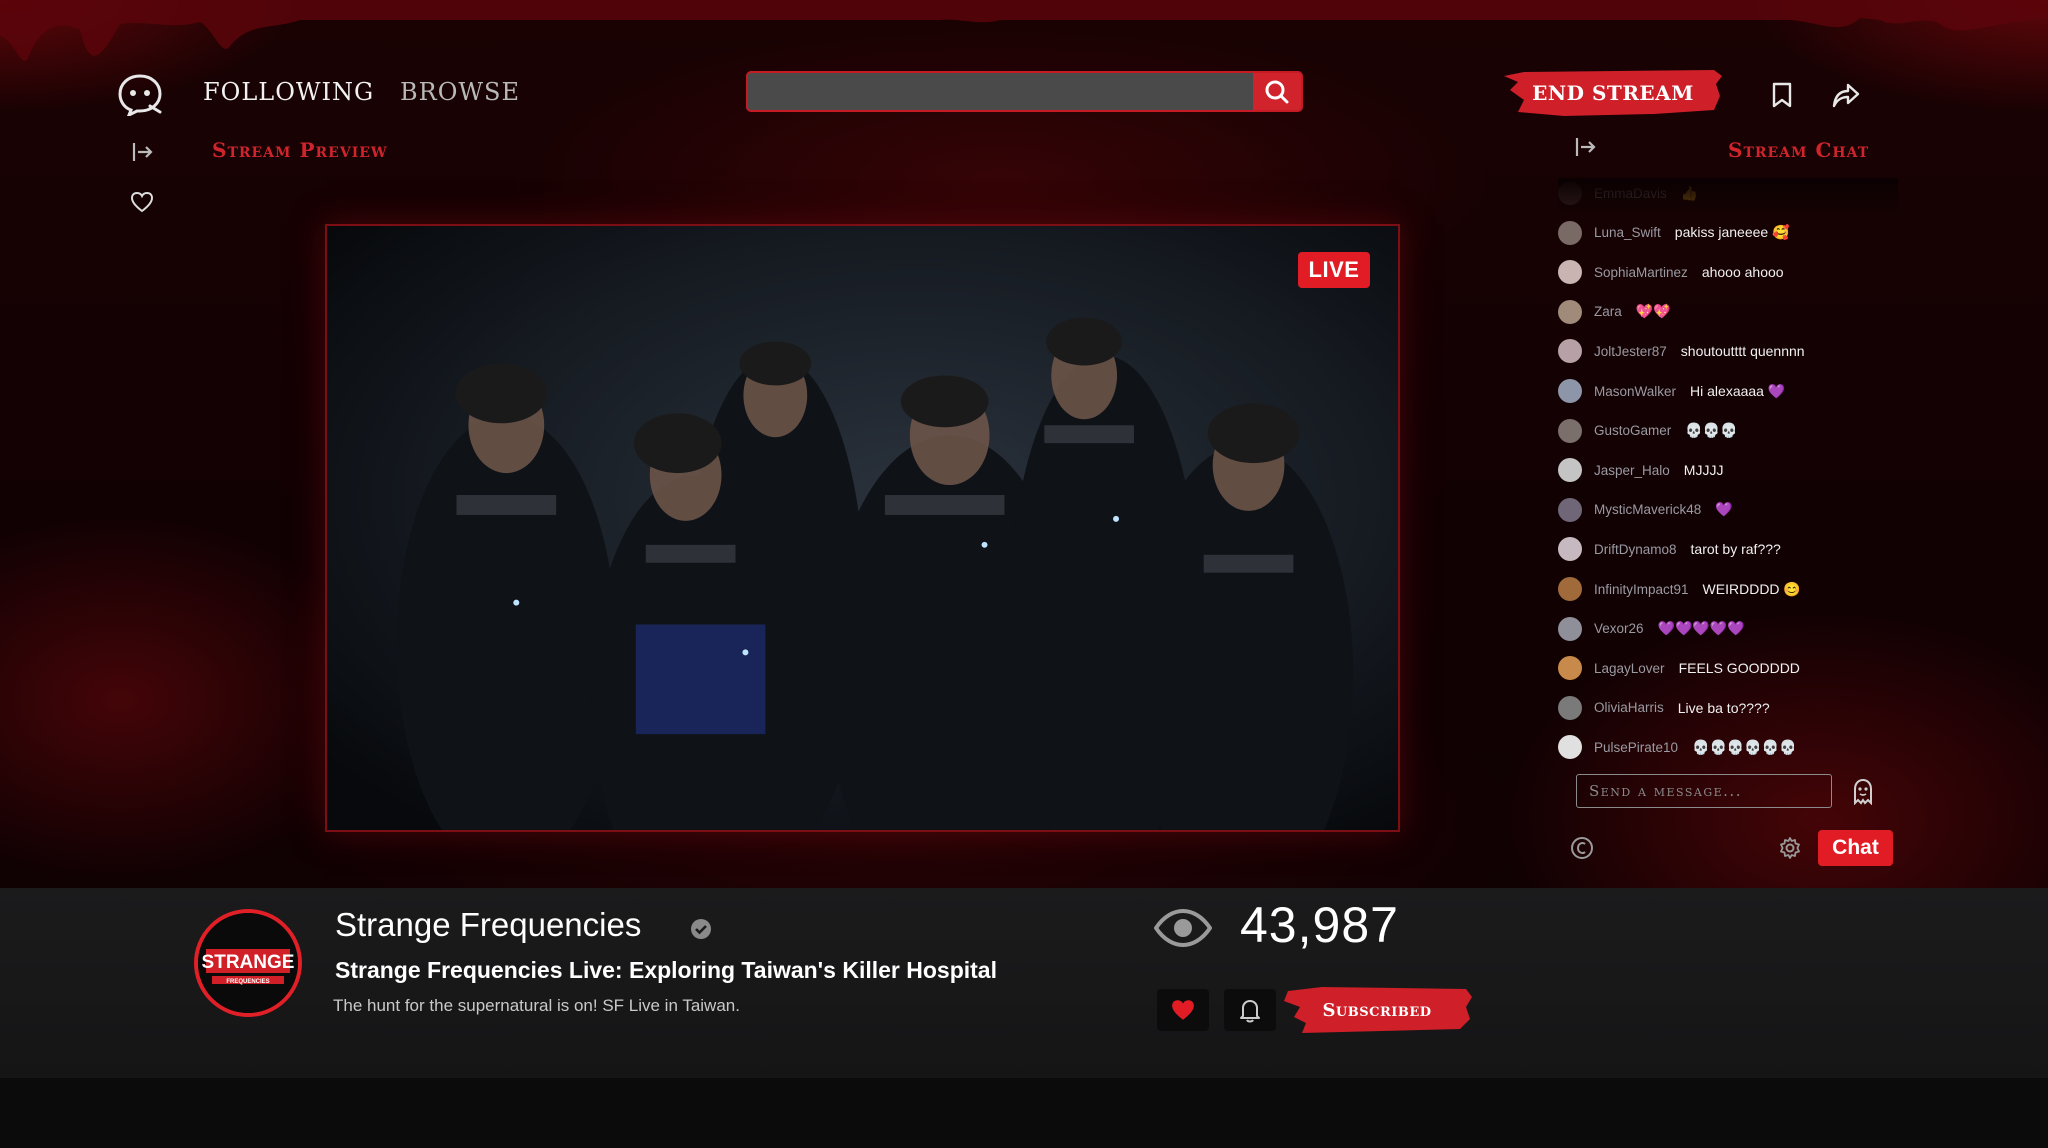 This screenshot has height=1148, width=2048. Describe the element at coordinates (1846, 95) in the screenshot. I see `share-icon` at that location.